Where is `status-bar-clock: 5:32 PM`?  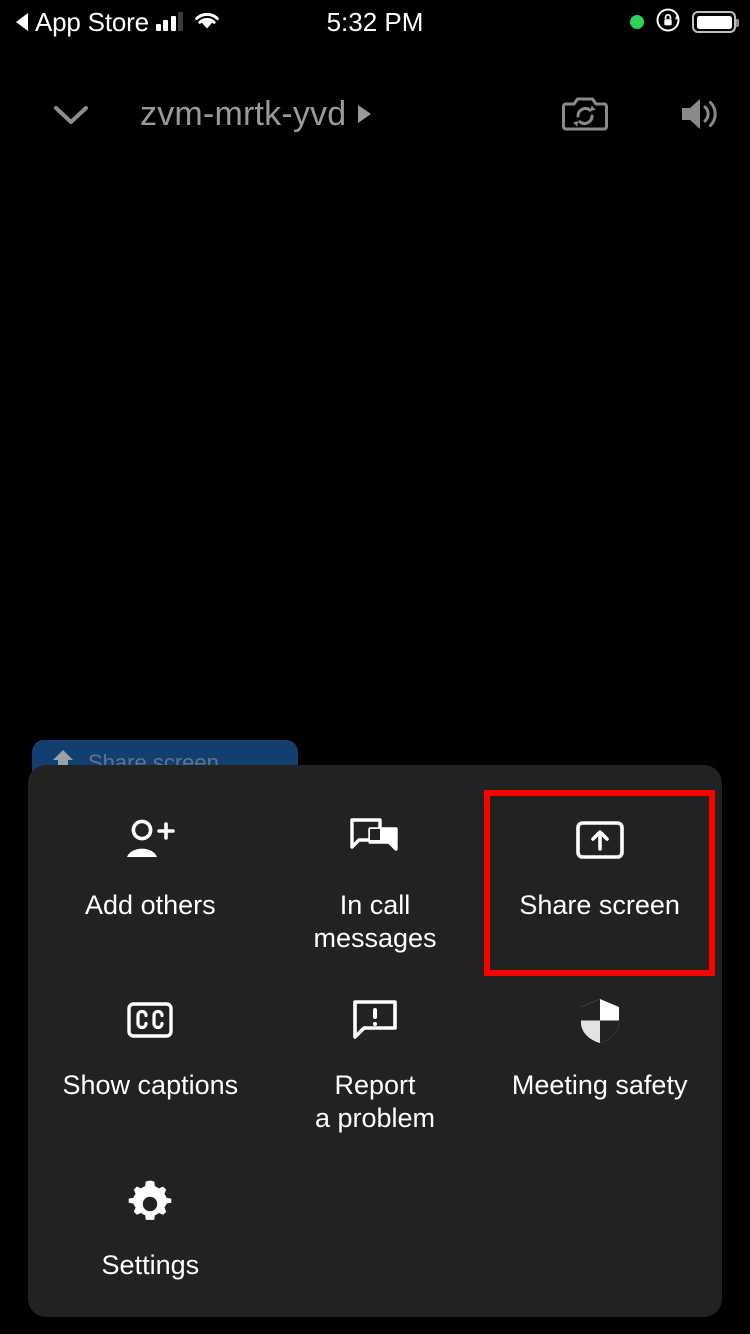
status-bar-clock: 5:32 PM is located at coordinates (375, 21).